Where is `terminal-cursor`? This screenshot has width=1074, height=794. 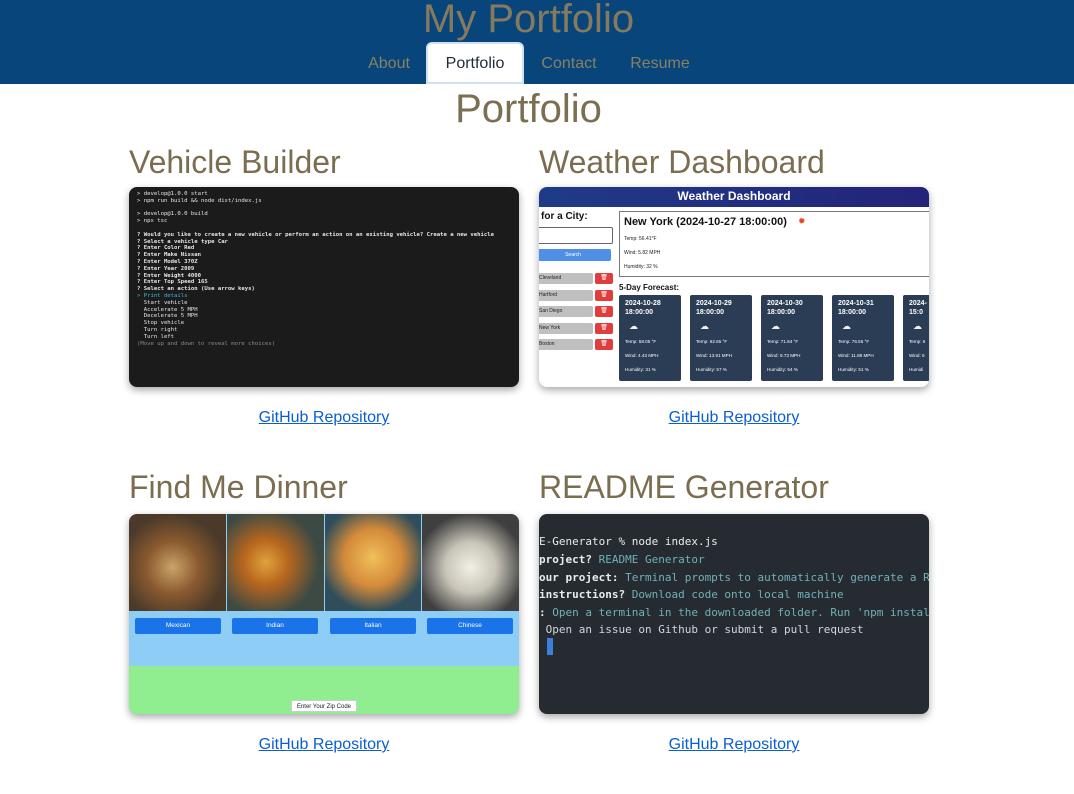 terminal-cursor is located at coordinates (550, 646).